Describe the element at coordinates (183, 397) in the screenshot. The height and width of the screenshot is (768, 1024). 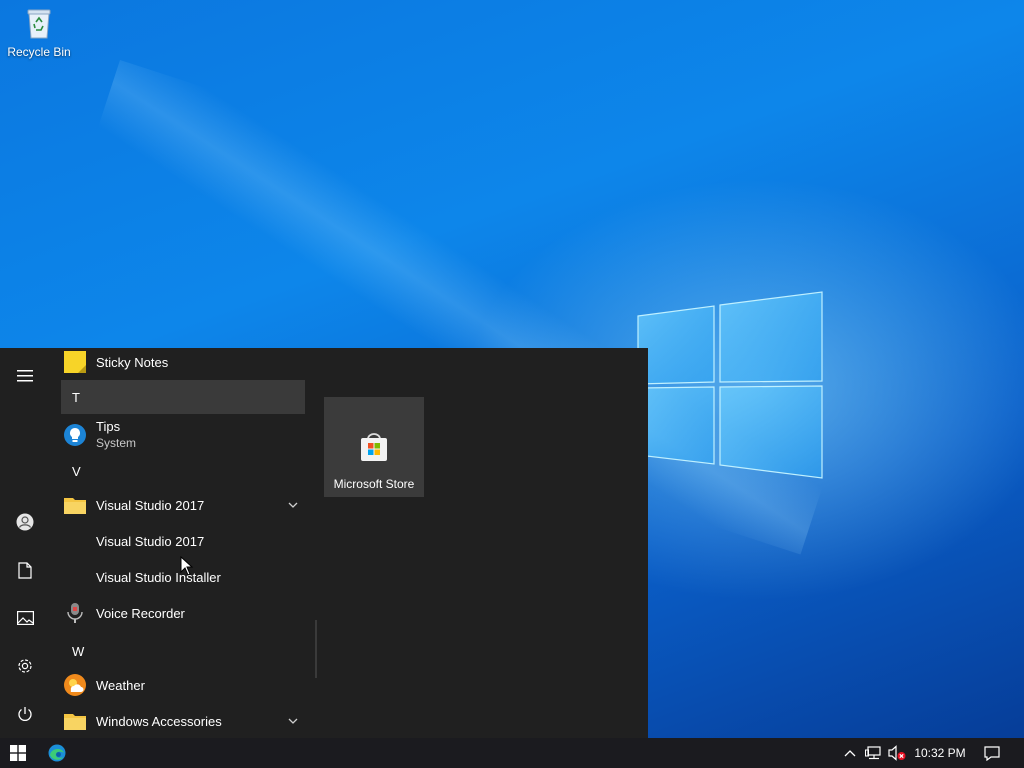
I see `section-header-t: T` at that location.